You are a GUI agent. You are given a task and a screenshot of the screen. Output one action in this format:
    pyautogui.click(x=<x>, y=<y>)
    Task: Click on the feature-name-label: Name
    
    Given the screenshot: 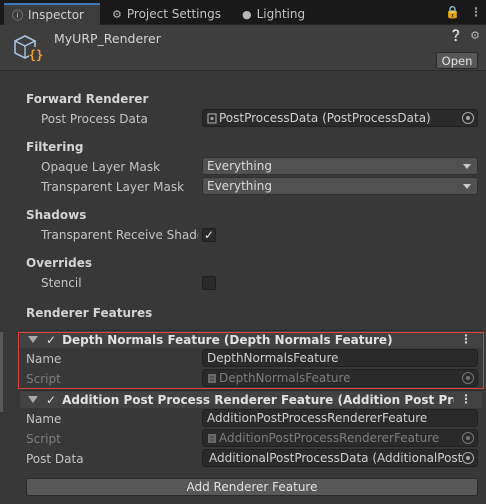 What is the action you would take?
    pyautogui.click(x=44, y=419)
    